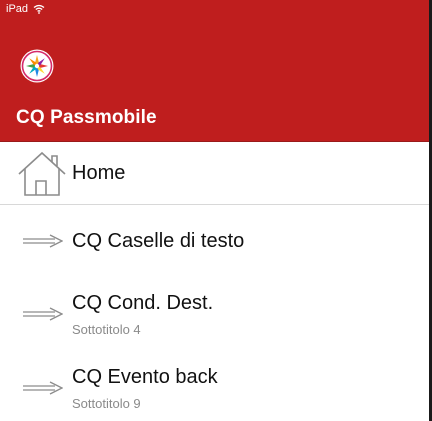 The height and width of the screenshot is (421, 432). What do you see at coordinates (39, 9) in the screenshot?
I see `wifi-icon` at bounding box center [39, 9].